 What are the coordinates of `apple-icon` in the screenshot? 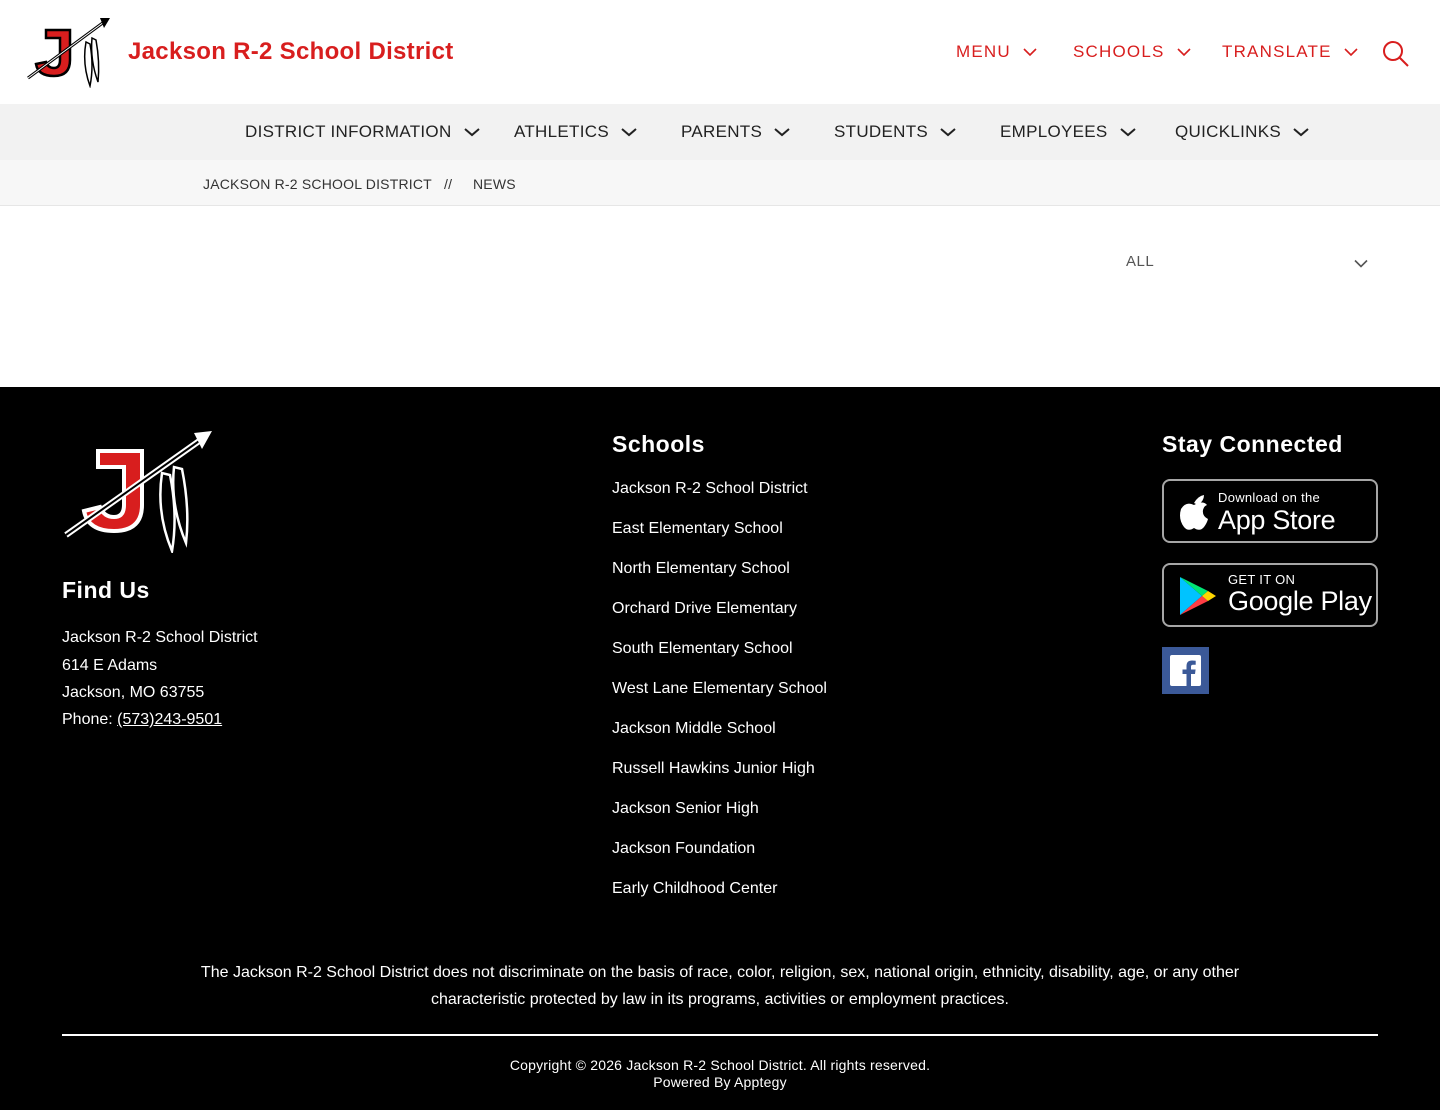 It's located at (1194, 512).